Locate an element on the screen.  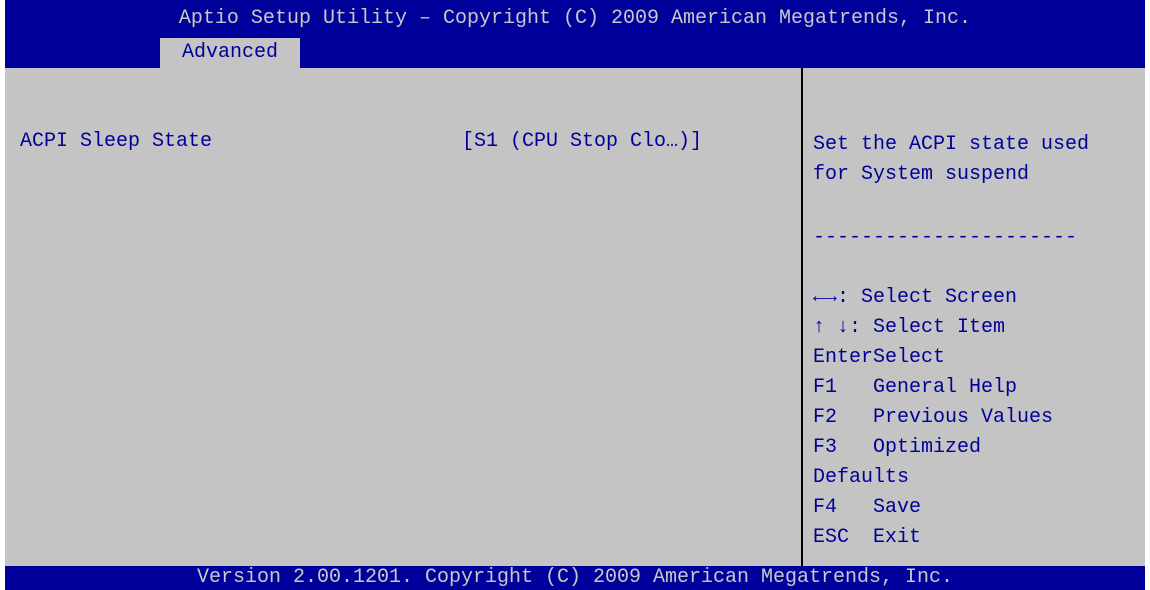
key-row-select-item: ↑ ↓: Select Item is located at coordinates (933, 328).